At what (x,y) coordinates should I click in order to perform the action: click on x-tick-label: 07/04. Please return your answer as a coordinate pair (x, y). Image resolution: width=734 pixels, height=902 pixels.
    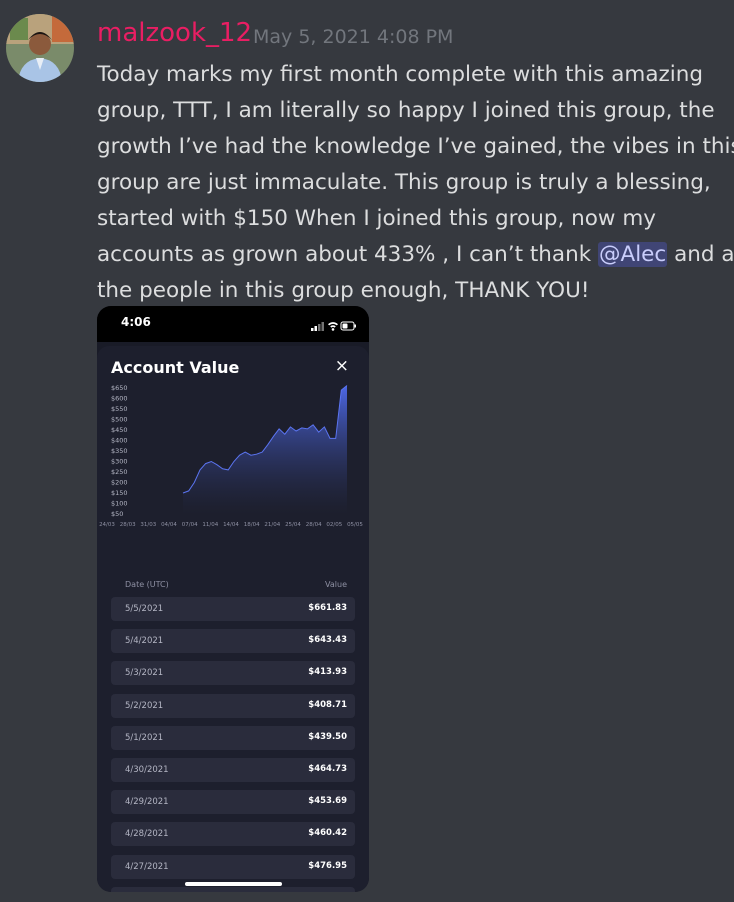
    Looking at the image, I should click on (190, 525).